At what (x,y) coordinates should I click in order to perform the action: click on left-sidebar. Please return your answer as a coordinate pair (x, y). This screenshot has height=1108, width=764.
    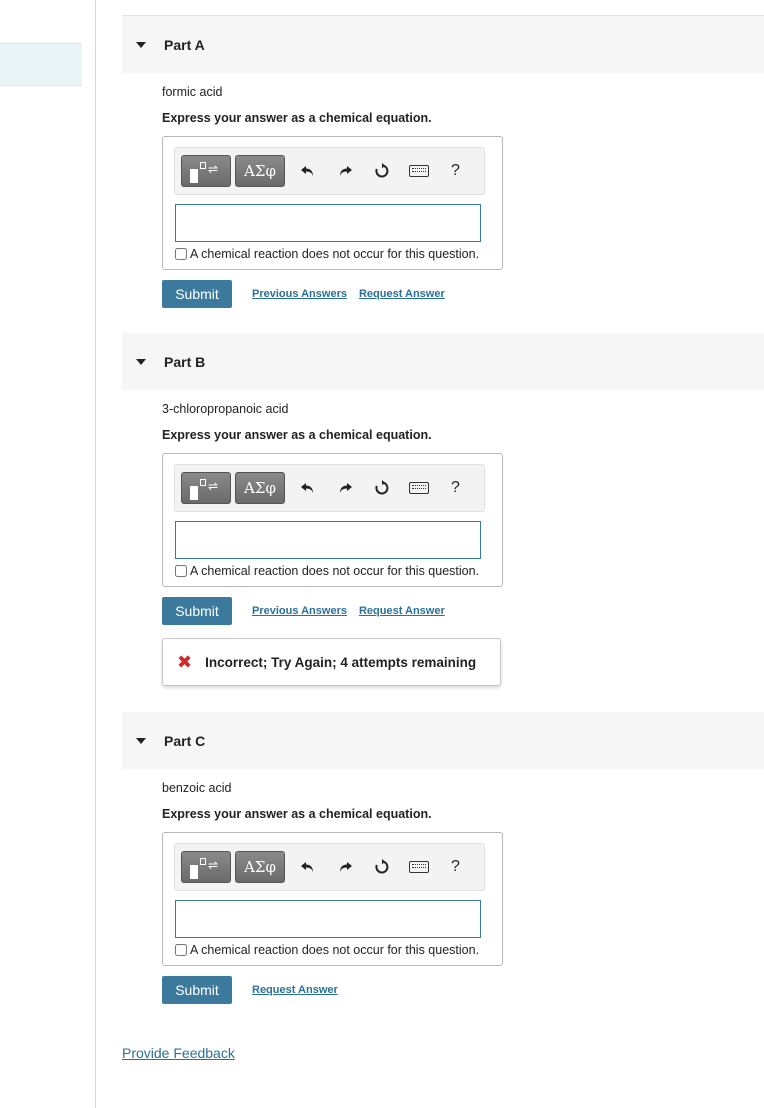
    Looking at the image, I should click on (48, 554).